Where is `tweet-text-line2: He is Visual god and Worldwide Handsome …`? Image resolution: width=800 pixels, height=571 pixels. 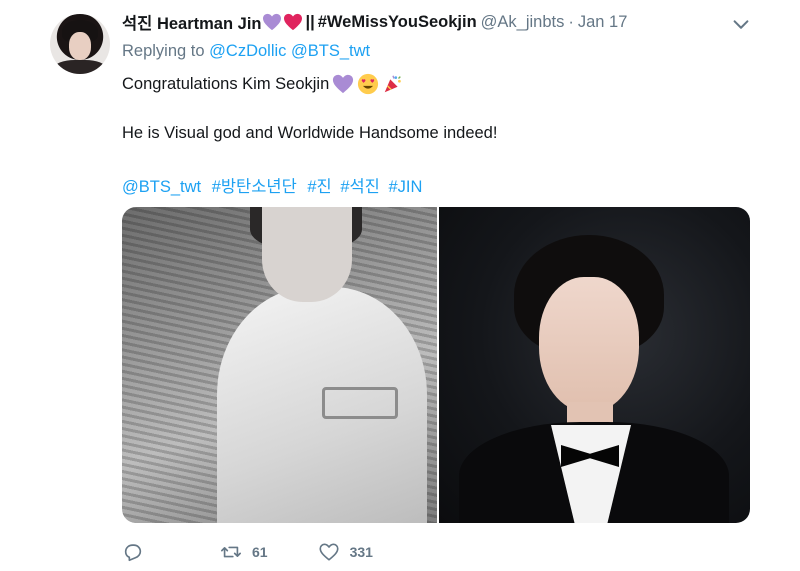
tweet-text-line2: He is Visual god and Worldwide Handsome … is located at coordinates (310, 133).